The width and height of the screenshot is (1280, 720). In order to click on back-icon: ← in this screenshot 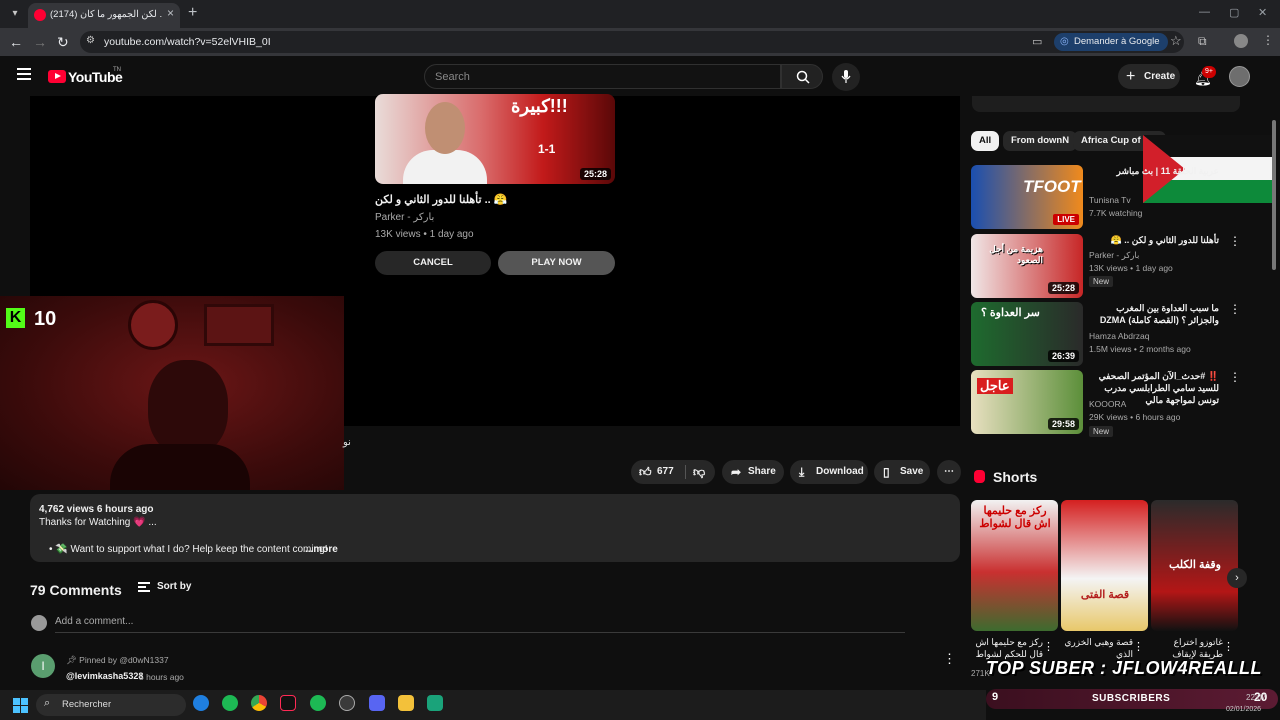, I will do `click(16, 42)`.